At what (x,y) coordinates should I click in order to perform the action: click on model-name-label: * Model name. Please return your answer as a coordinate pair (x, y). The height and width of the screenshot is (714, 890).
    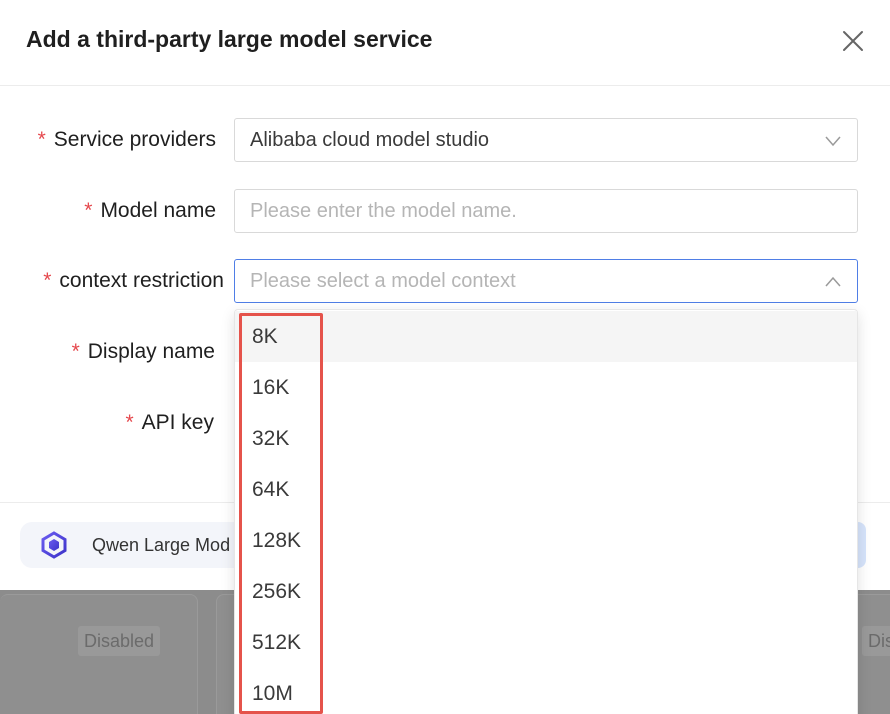
    Looking at the image, I should click on (150, 210).